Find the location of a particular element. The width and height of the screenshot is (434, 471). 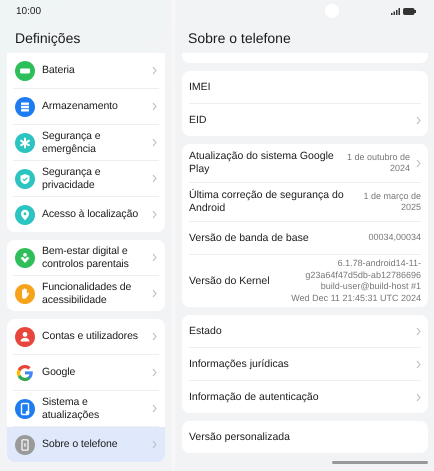

info-row: Informações jurídicas is located at coordinates (305, 364).